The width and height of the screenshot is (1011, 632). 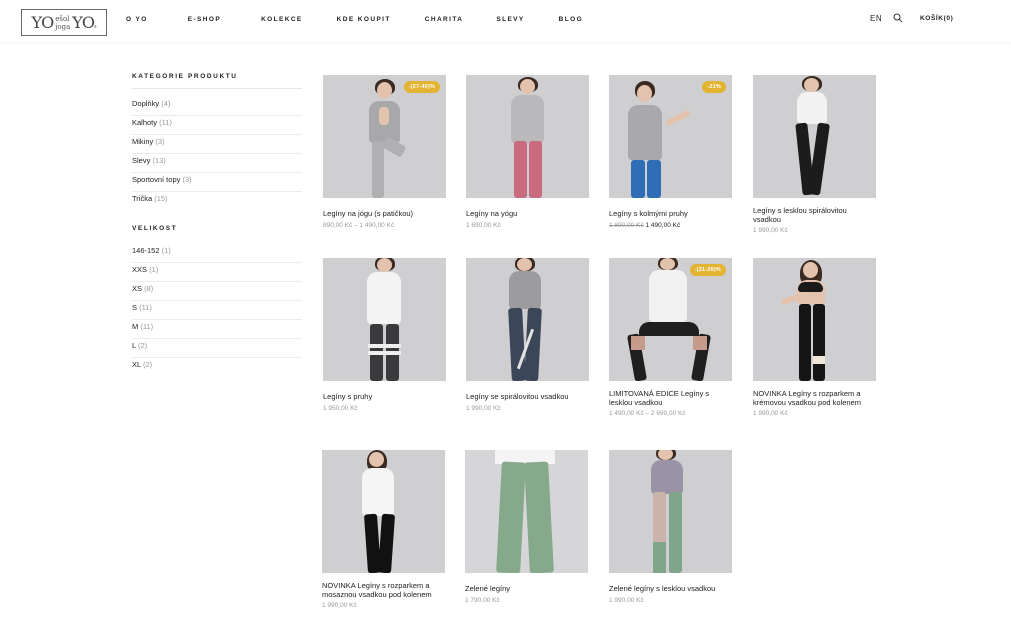 What do you see at coordinates (670, 136) in the screenshot?
I see `product-image: -21%` at bounding box center [670, 136].